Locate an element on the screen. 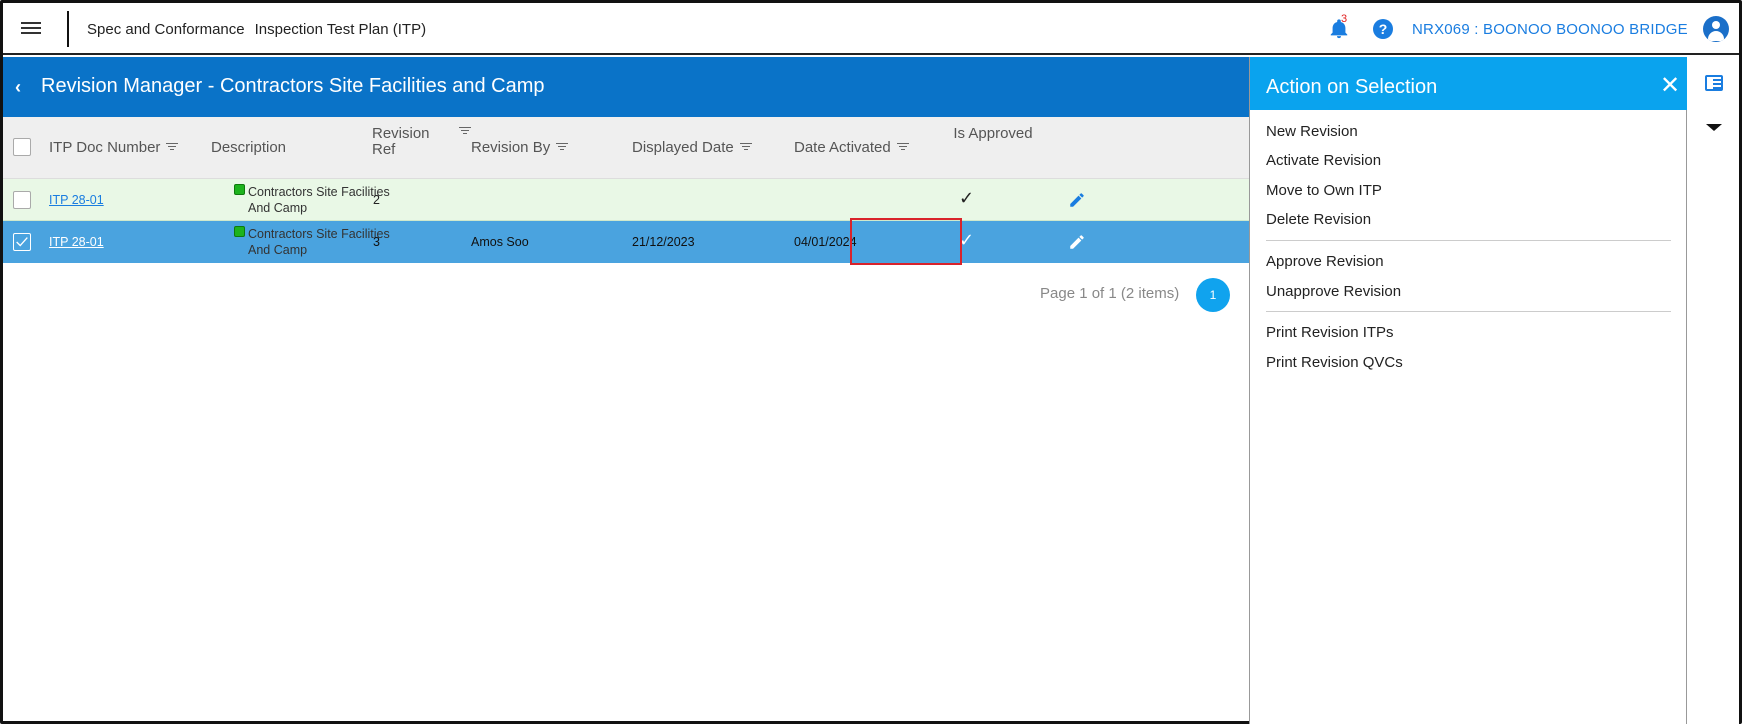 Image resolution: width=1742 pixels, height=724 pixels. menu-item-print-revision-qvcs: Print Revision QVCs is located at coordinates (1334, 362).